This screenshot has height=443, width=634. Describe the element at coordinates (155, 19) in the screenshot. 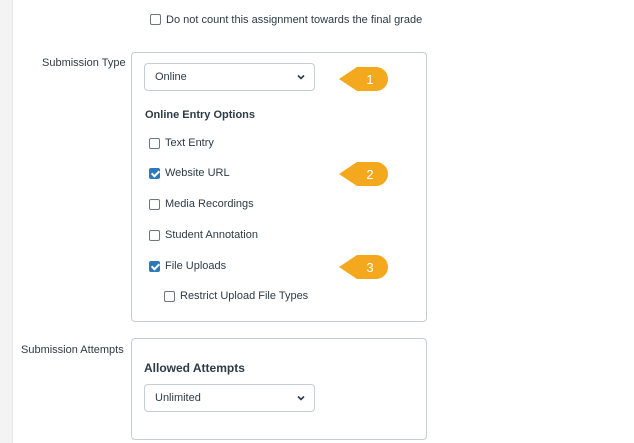

I see `exclude-final-grade-checkbox` at that location.